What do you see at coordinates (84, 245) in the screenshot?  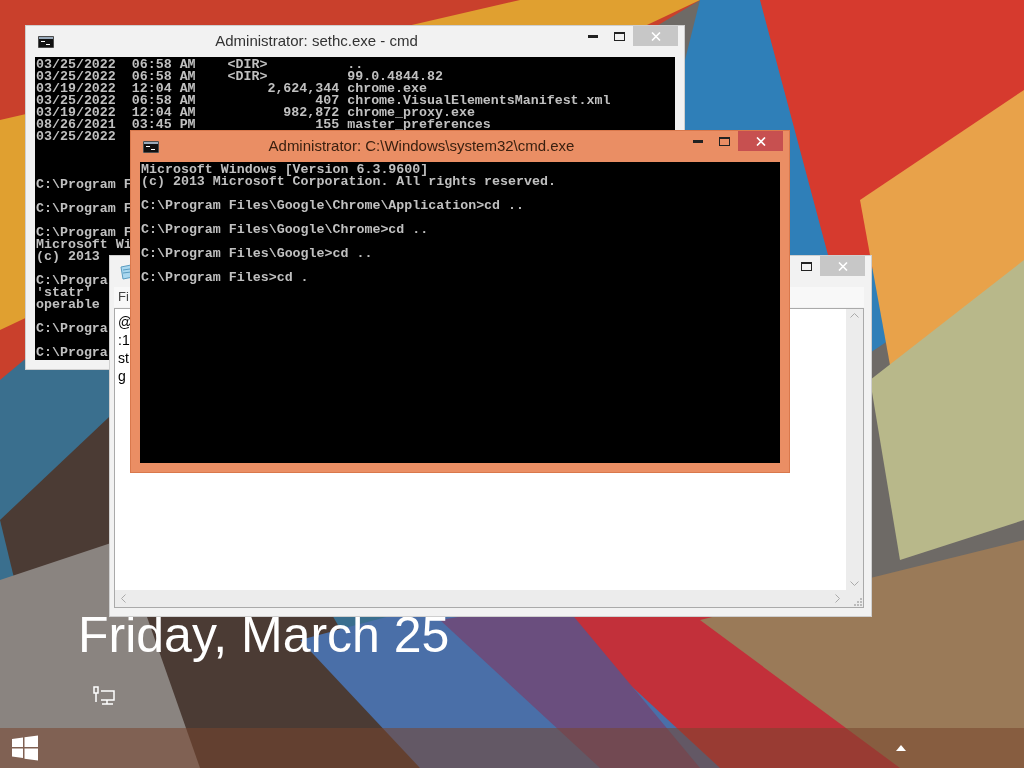 I see `console-line: Microsoft Wi` at bounding box center [84, 245].